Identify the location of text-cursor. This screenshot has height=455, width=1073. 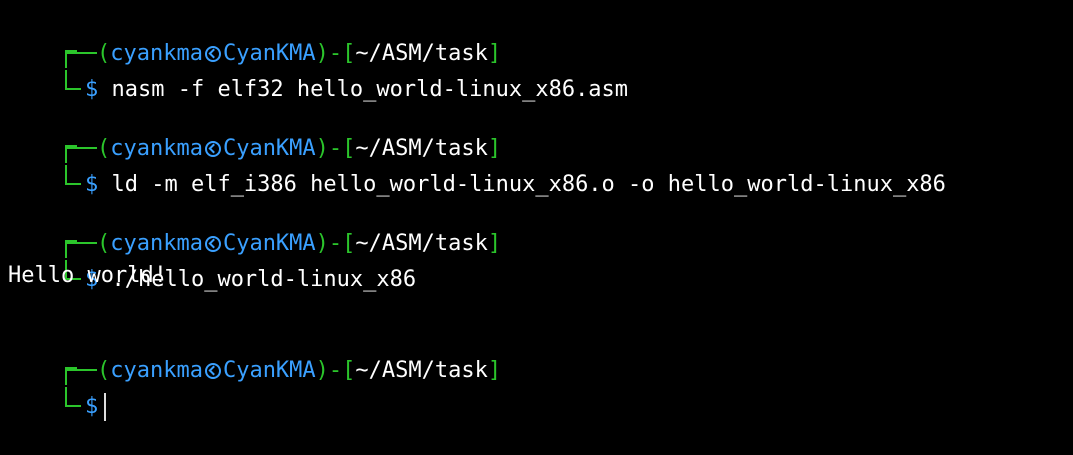
(105, 407).